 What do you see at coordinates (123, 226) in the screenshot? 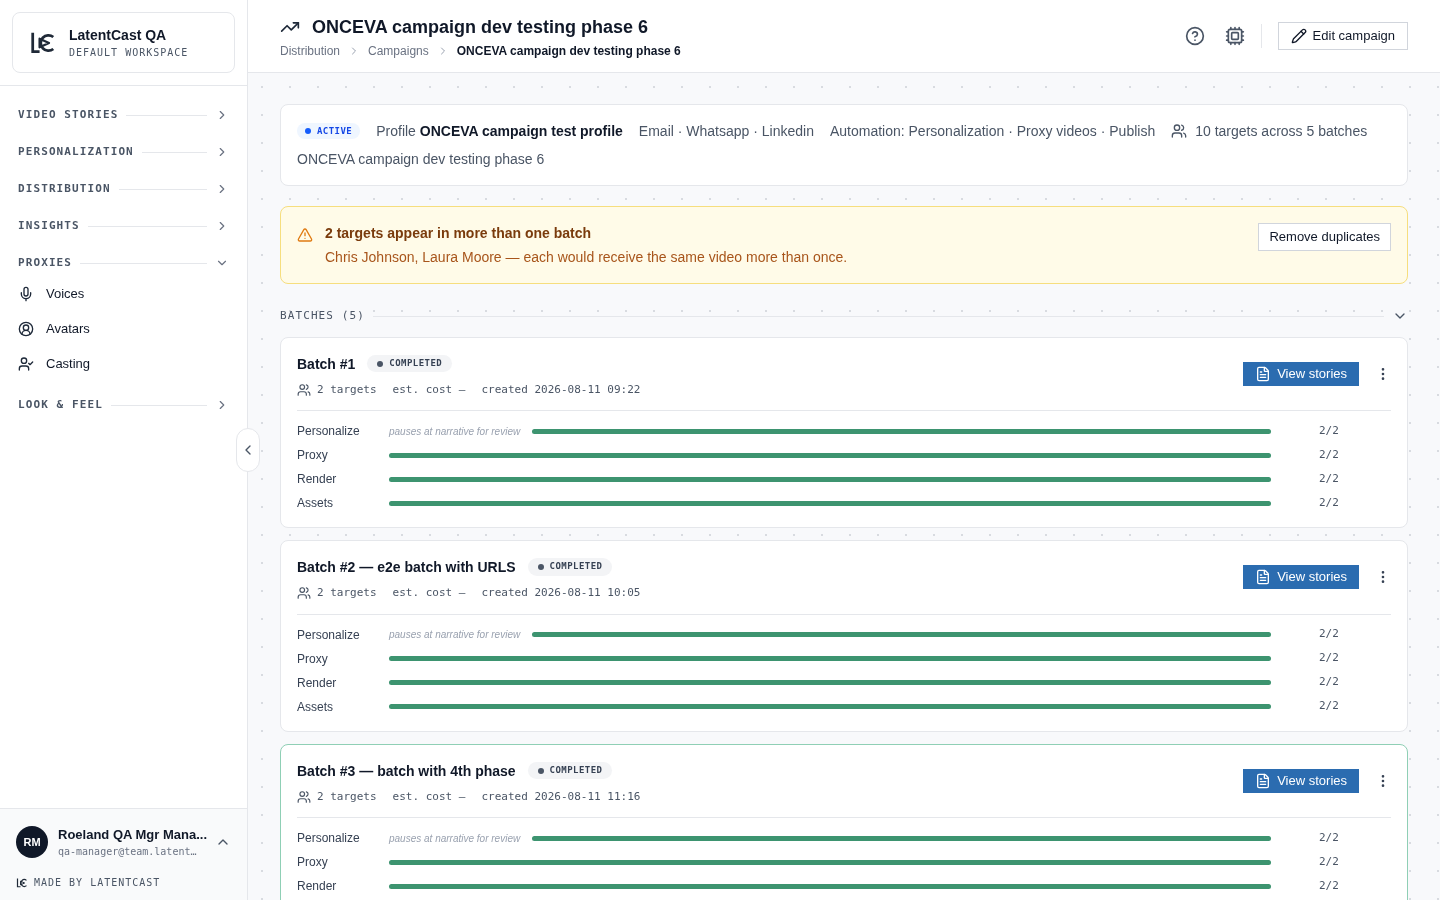
I see `sidebar-section: INSIGHTS` at bounding box center [123, 226].